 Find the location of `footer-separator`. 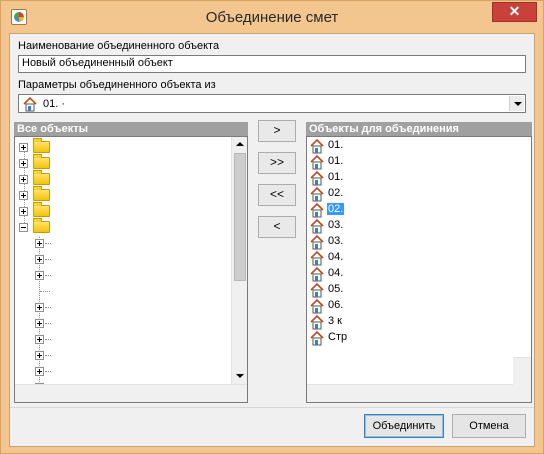

footer-separator is located at coordinates (272, 407).